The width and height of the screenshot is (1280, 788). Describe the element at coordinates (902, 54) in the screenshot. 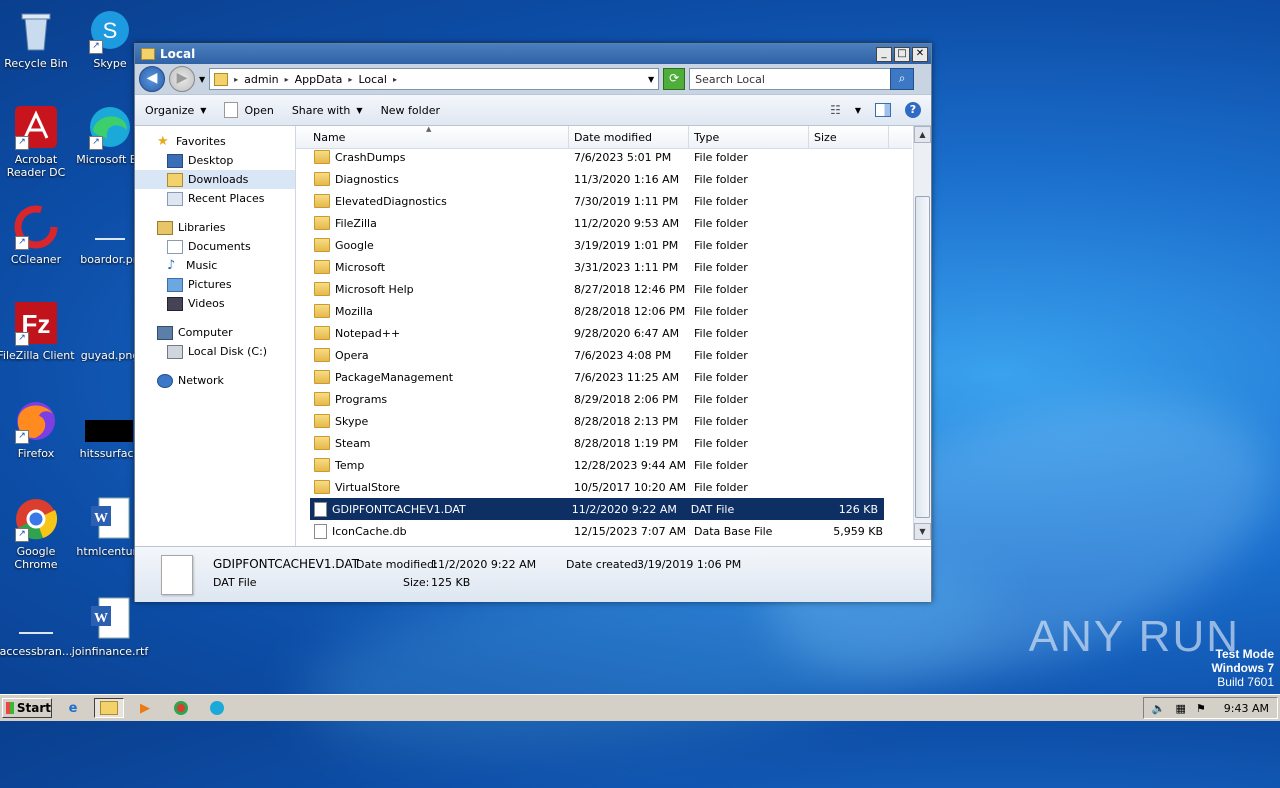

I see `maximize-button: □` at that location.